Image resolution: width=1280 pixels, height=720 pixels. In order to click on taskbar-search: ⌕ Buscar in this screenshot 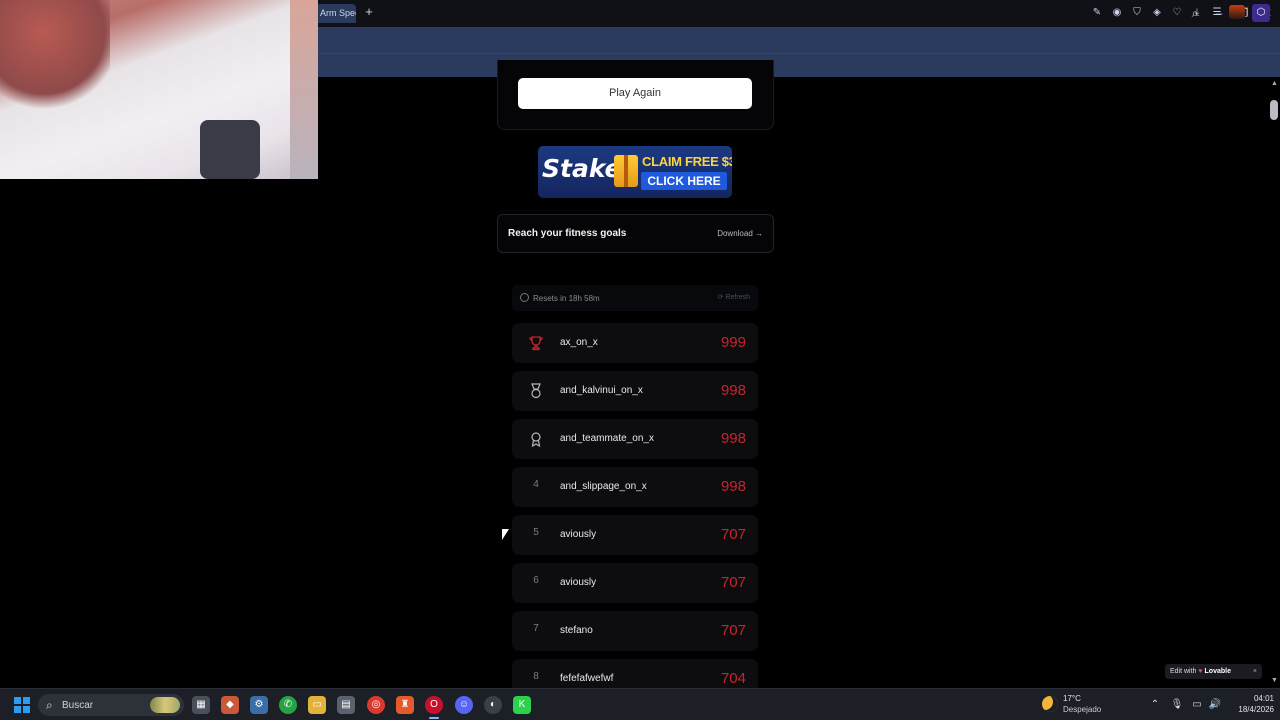, I will do `click(111, 705)`.